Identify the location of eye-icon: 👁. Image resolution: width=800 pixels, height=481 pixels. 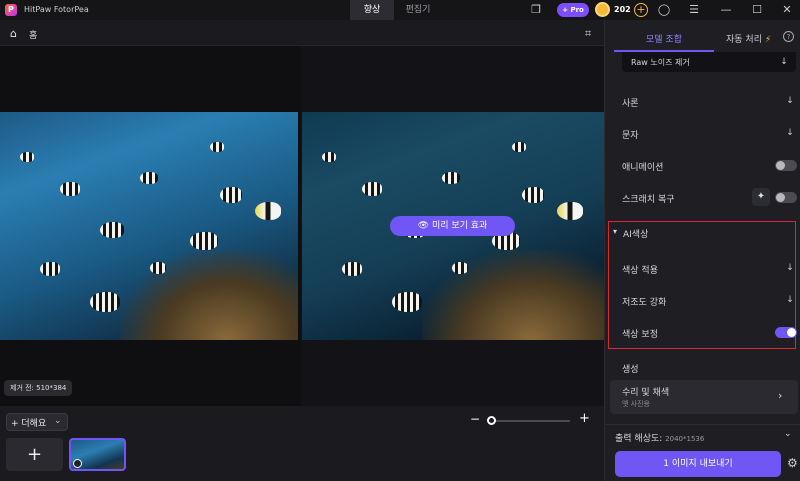
(424, 226).